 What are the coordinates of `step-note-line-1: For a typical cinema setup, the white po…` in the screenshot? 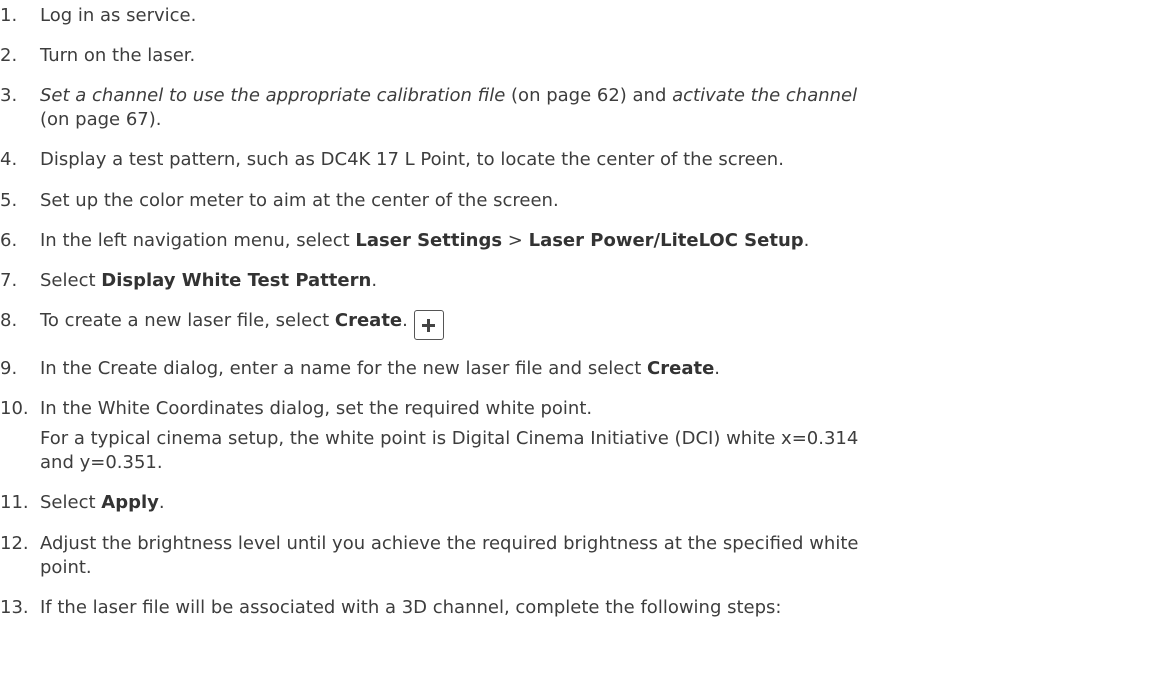 It's located at (449, 438).